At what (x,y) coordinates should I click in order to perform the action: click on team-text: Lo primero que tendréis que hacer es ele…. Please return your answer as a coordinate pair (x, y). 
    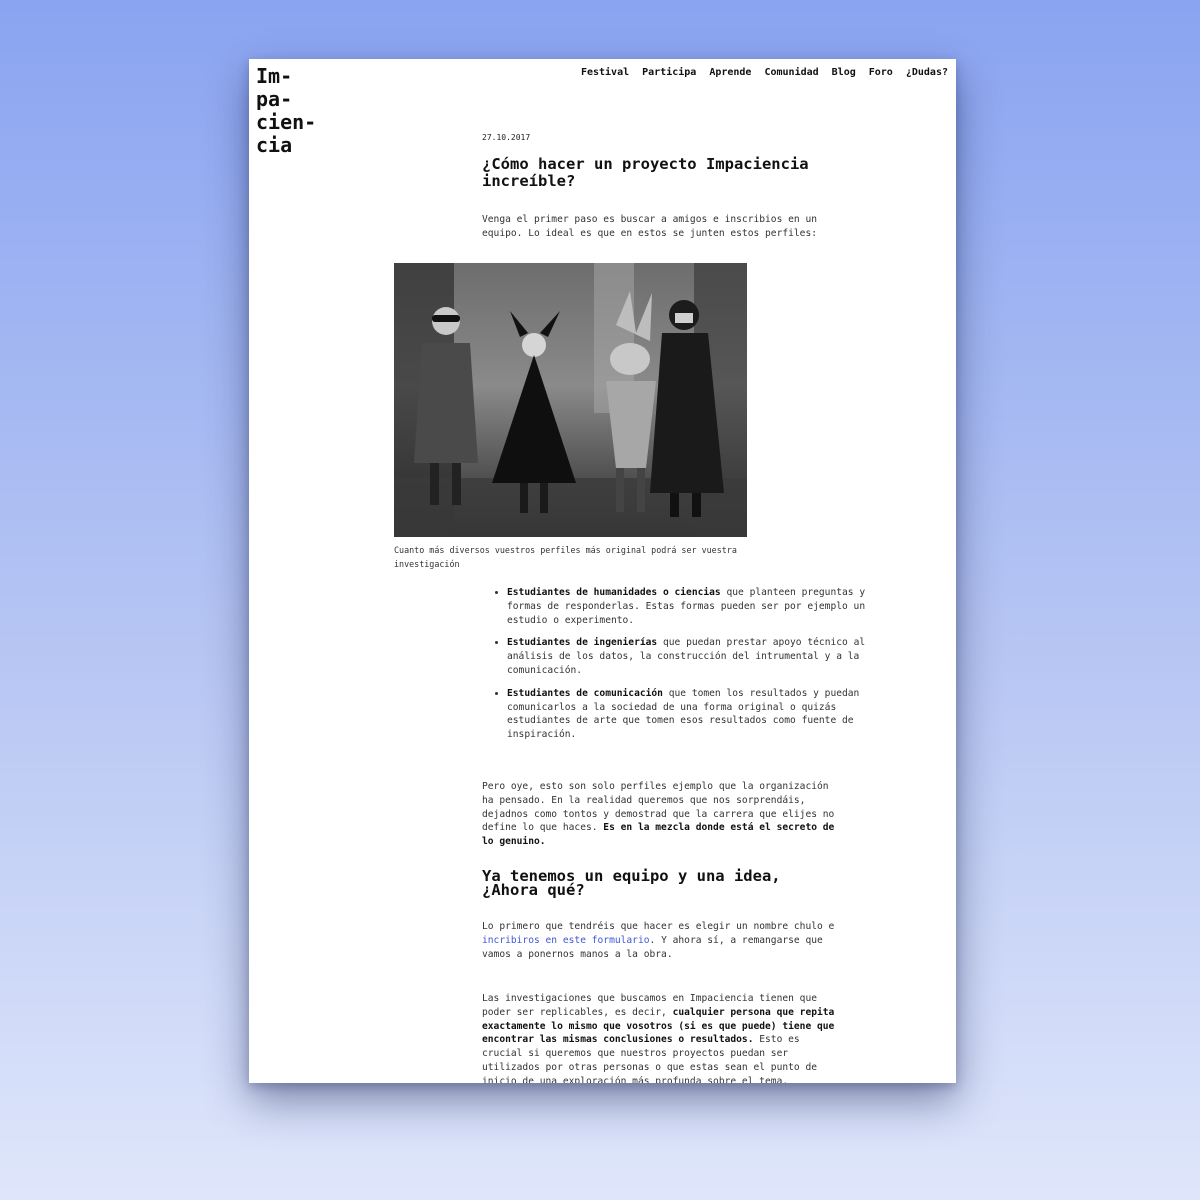
    Looking at the image, I should click on (658, 926).